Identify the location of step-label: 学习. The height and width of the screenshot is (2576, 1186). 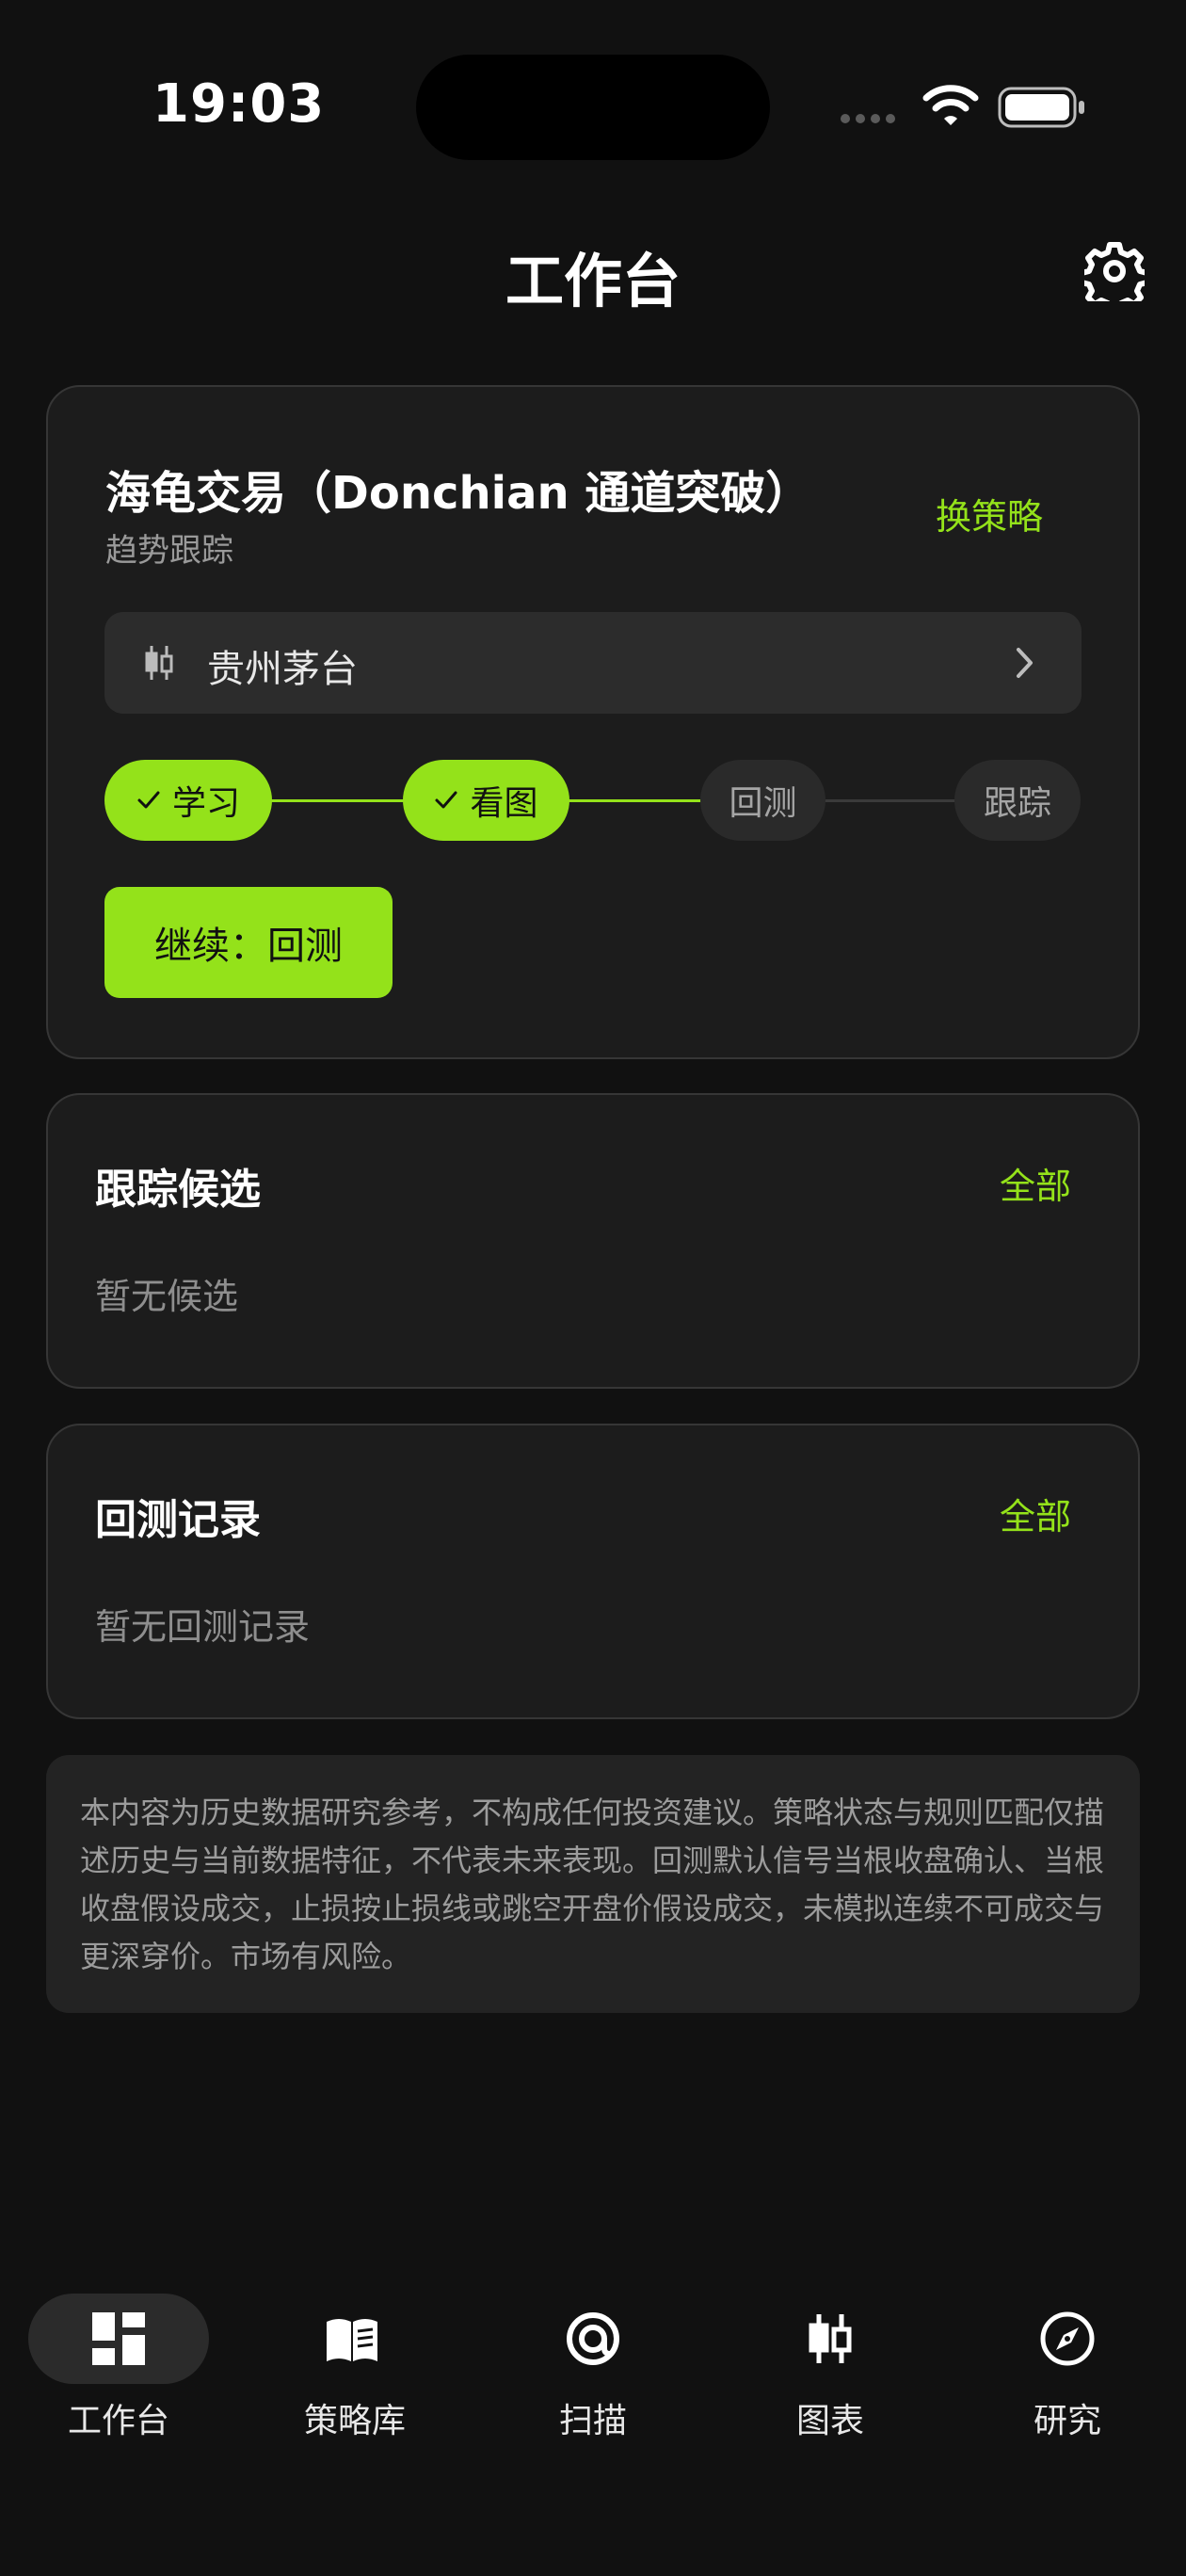
(205, 803).